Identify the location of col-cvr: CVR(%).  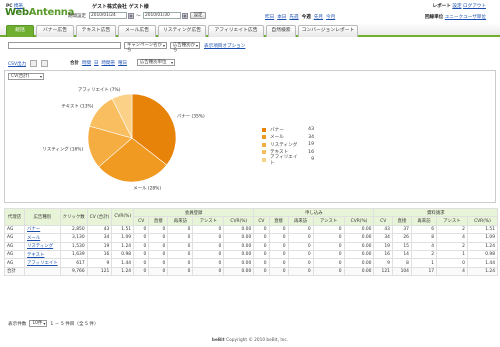
(123, 217).